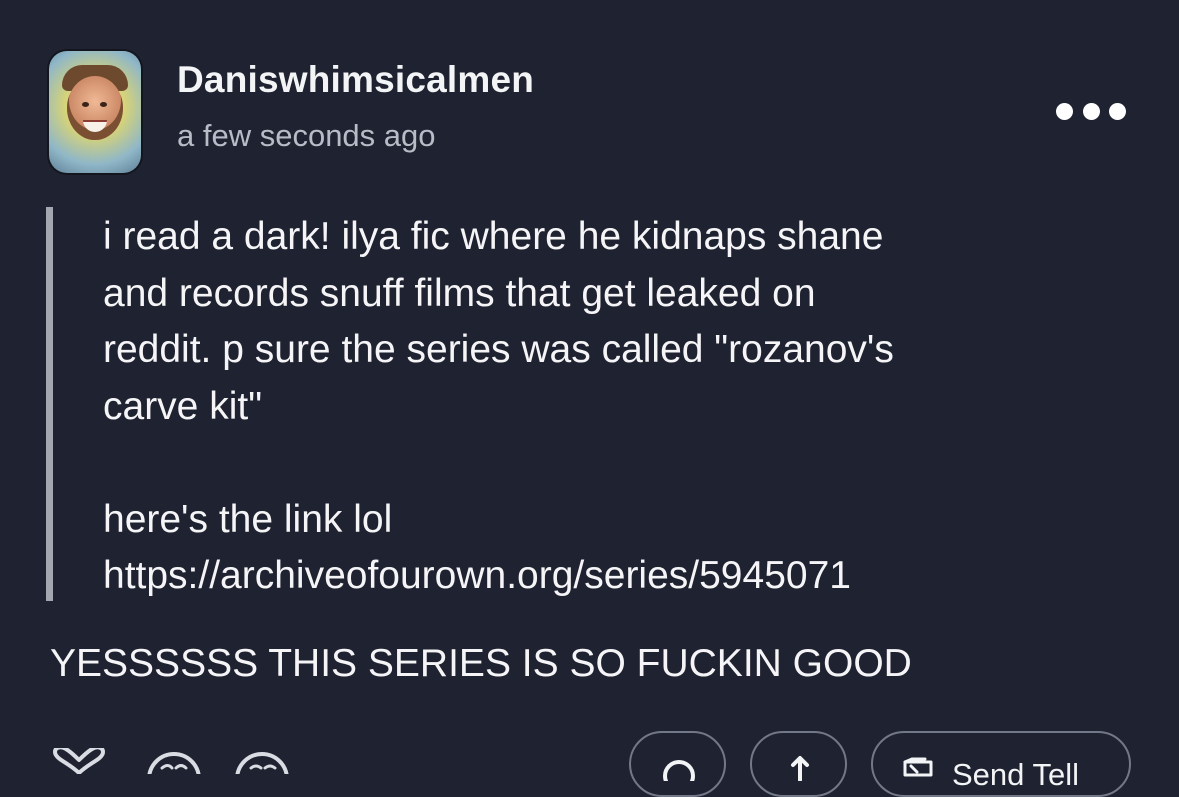 This screenshot has height=797, width=1179. What do you see at coordinates (183, 406) in the screenshot?
I see `quote-line: carve kit"` at bounding box center [183, 406].